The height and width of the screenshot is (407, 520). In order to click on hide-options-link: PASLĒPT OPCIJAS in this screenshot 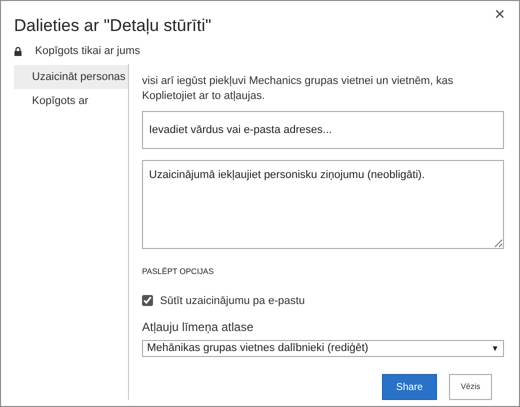, I will do `click(323, 272)`.